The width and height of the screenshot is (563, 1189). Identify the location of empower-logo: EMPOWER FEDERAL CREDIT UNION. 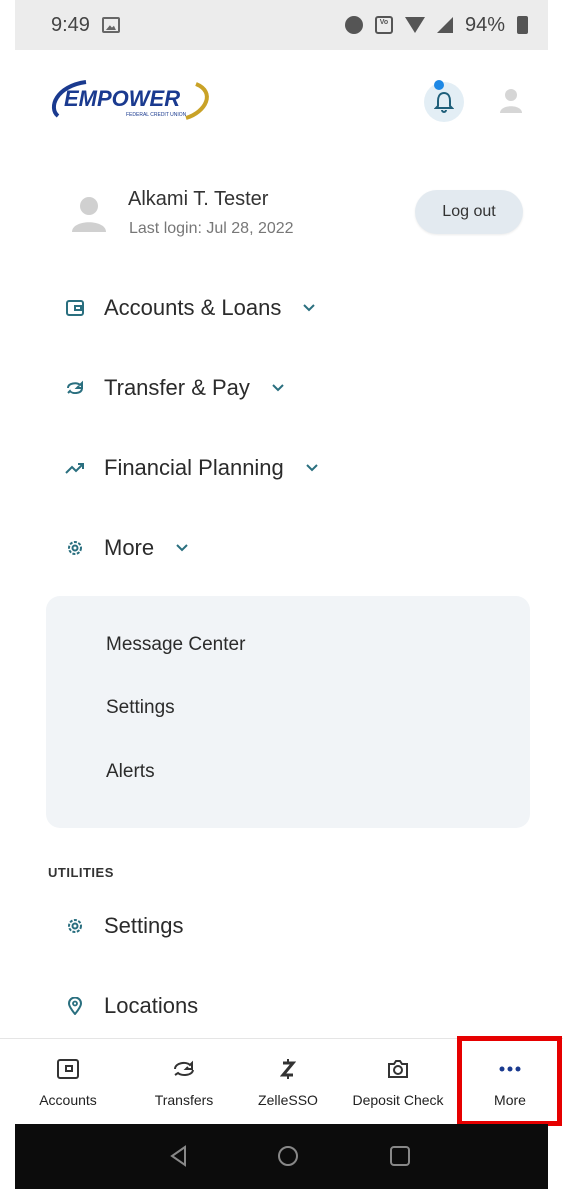
(131, 100).